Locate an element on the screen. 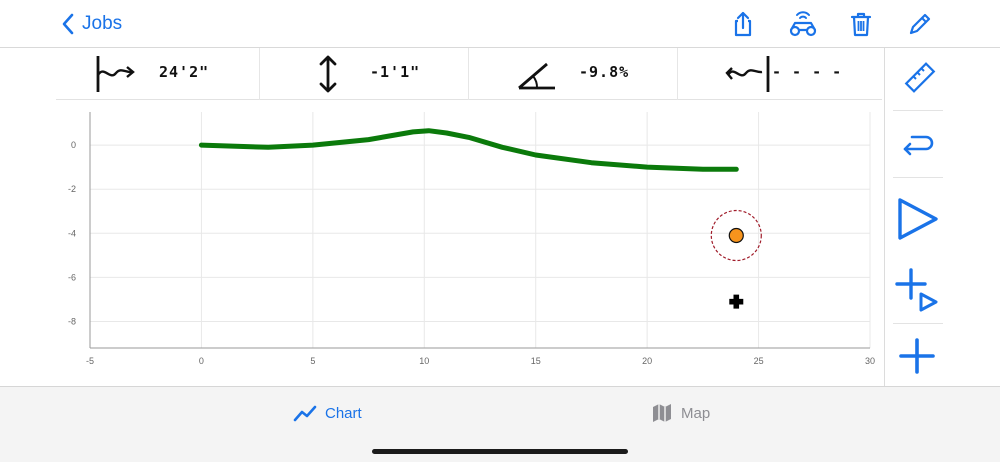  horizontal-distance-icon is located at coordinates (115, 74).